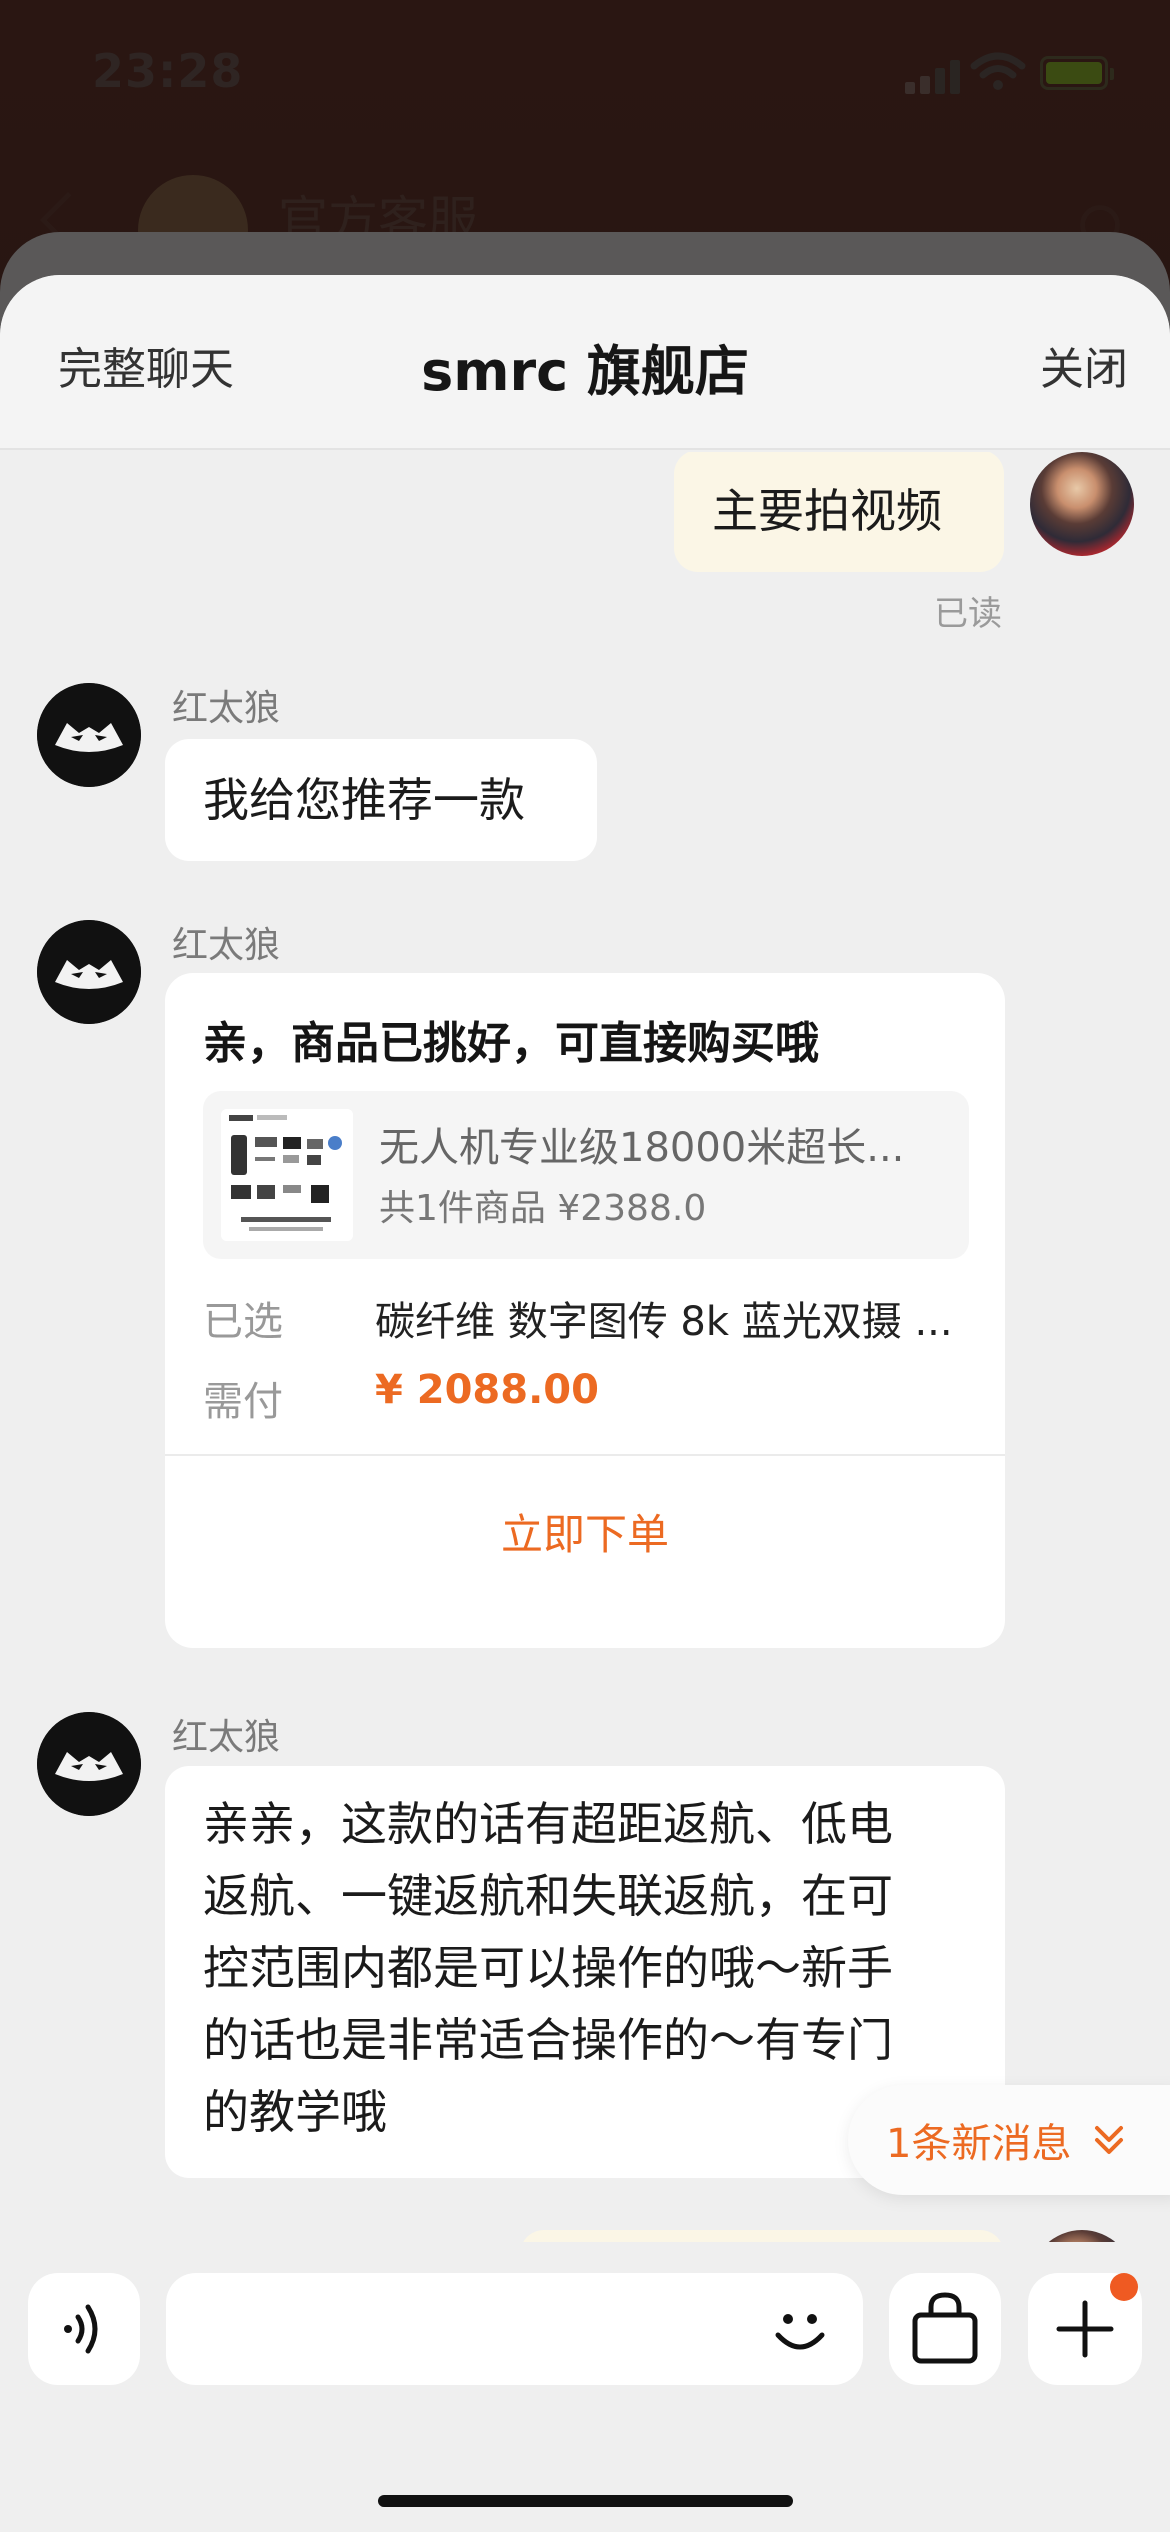 The width and height of the screenshot is (1170, 2532). Describe the element at coordinates (243, 1402) in the screenshot. I see `pay-label: 需付` at that location.